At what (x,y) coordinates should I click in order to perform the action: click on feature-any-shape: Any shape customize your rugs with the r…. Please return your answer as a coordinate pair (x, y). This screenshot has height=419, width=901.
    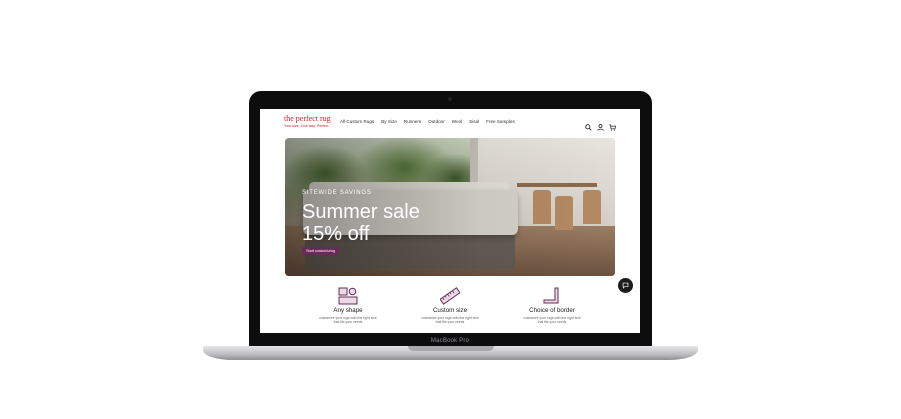
    Looking at the image, I should click on (348, 305).